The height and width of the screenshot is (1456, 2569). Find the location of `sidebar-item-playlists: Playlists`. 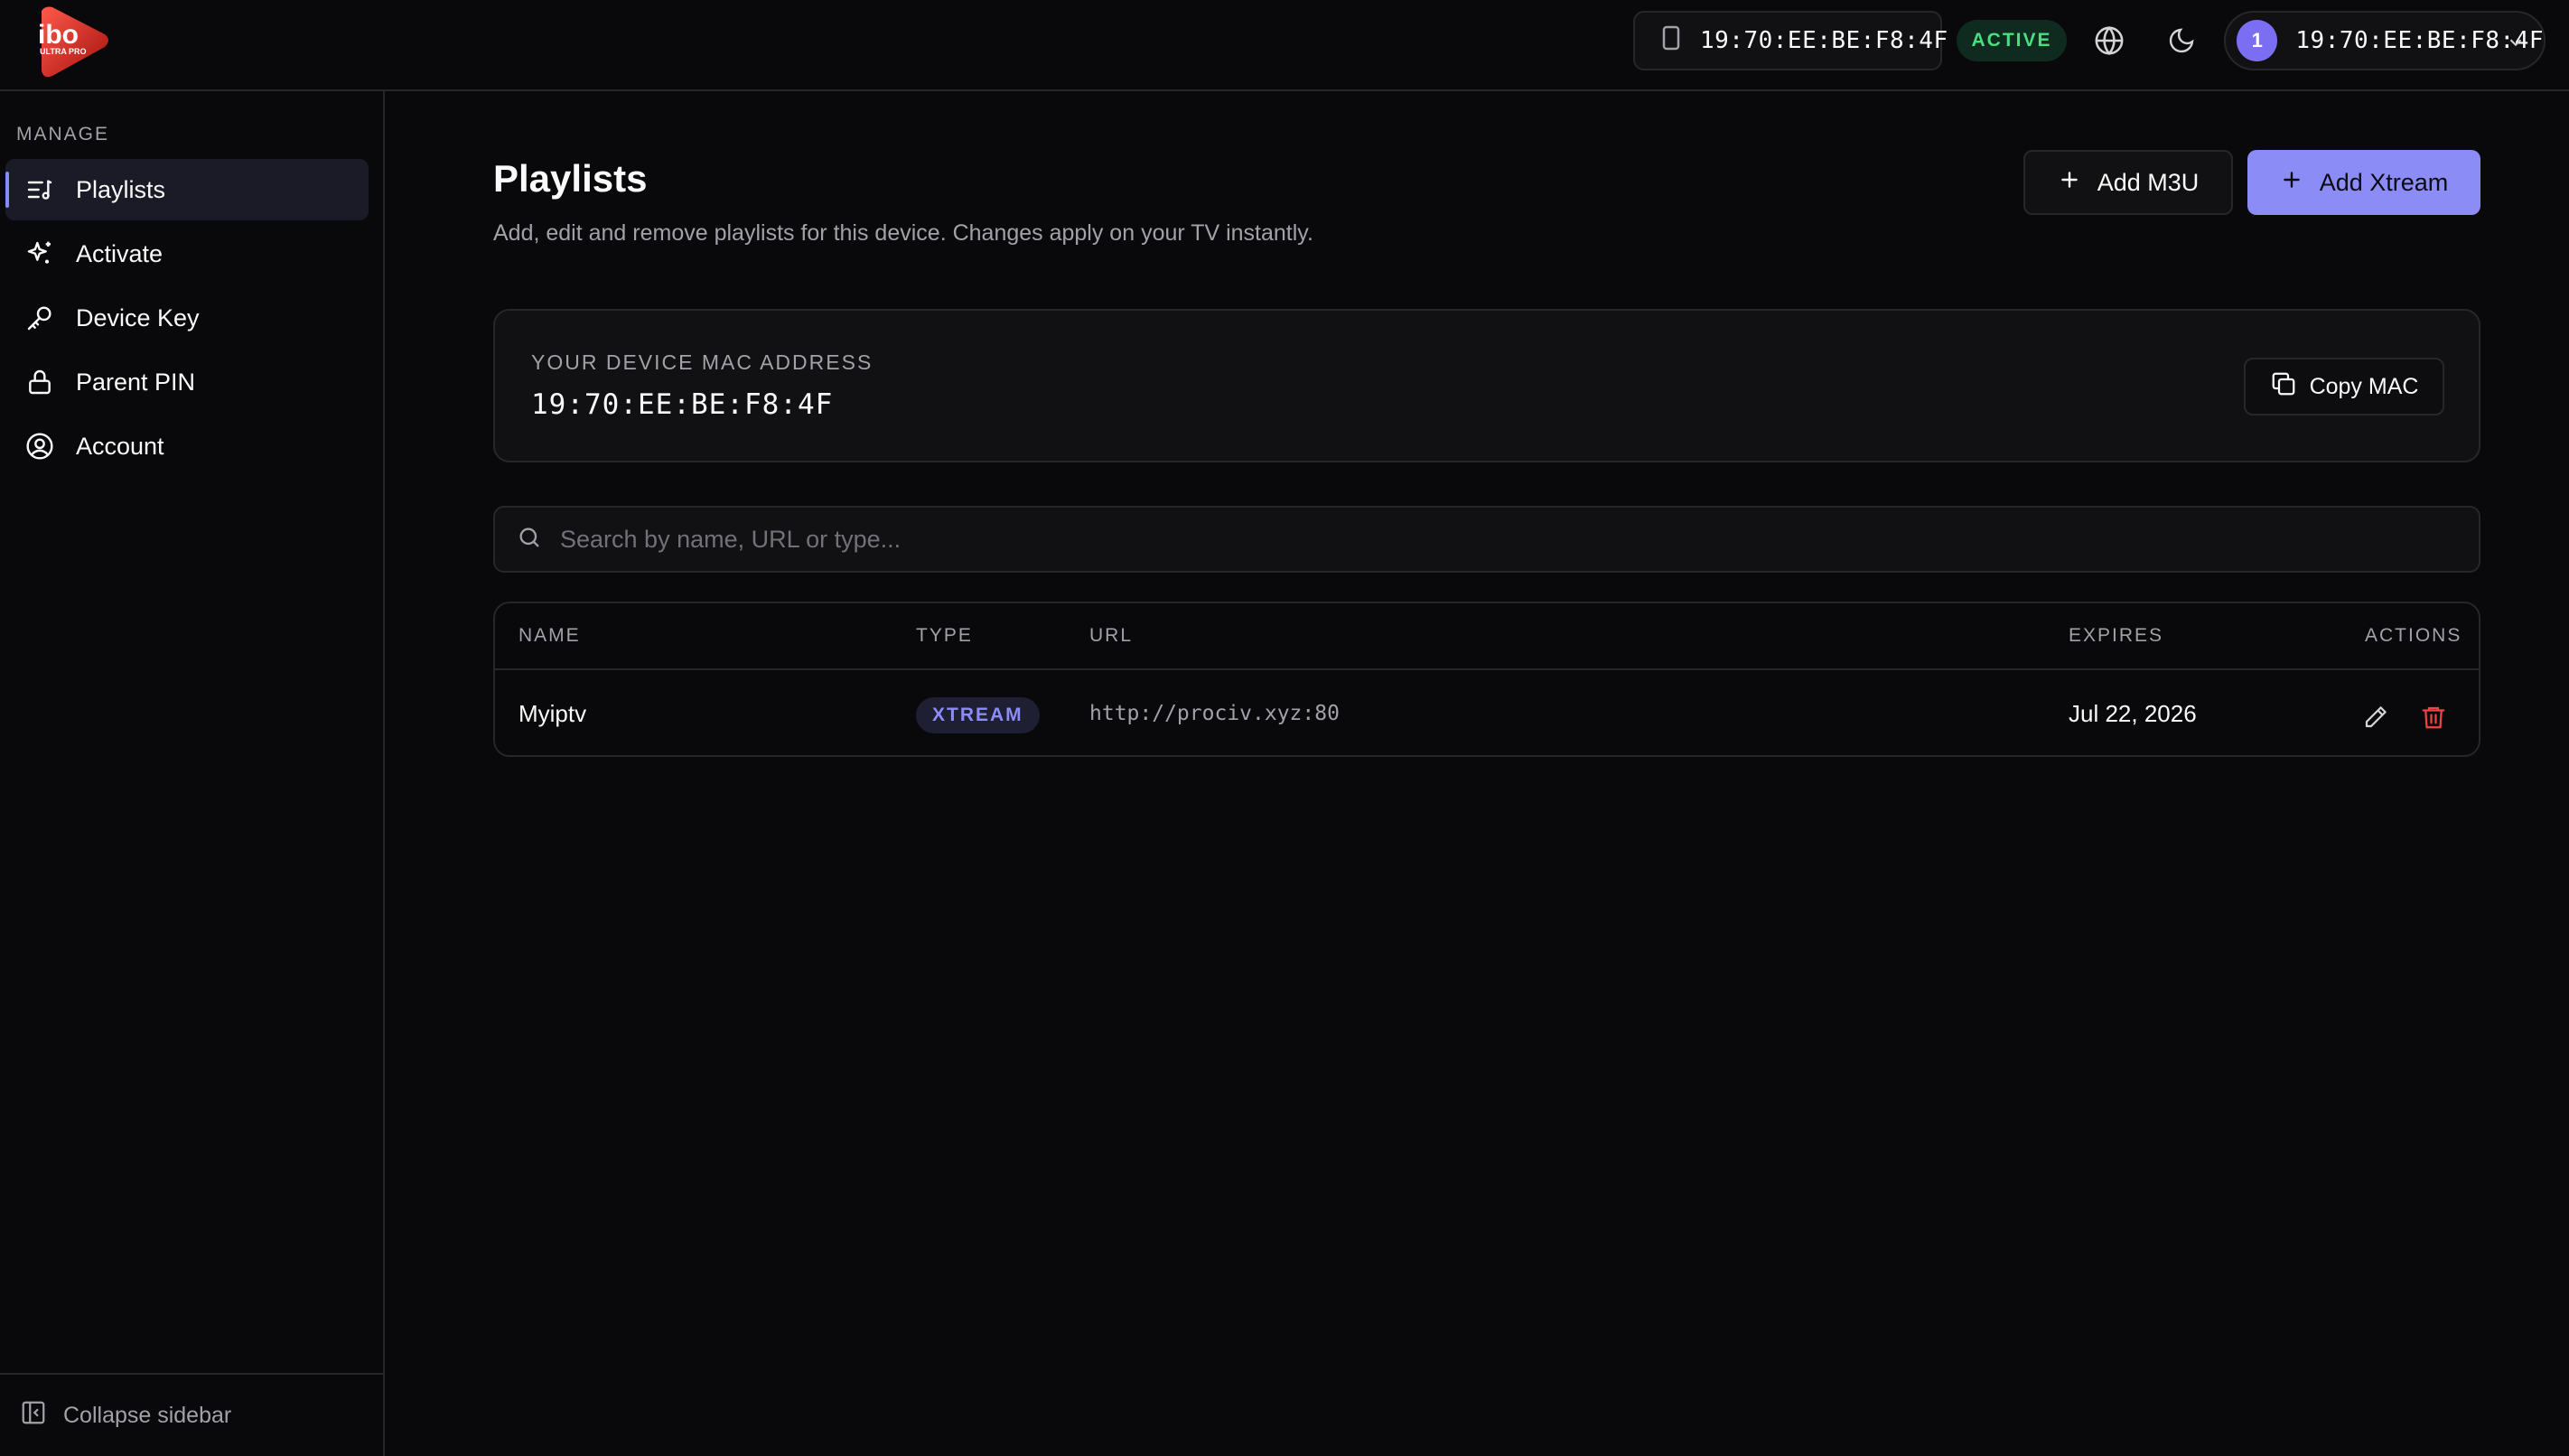

sidebar-item-playlists: Playlists is located at coordinates (187, 189).